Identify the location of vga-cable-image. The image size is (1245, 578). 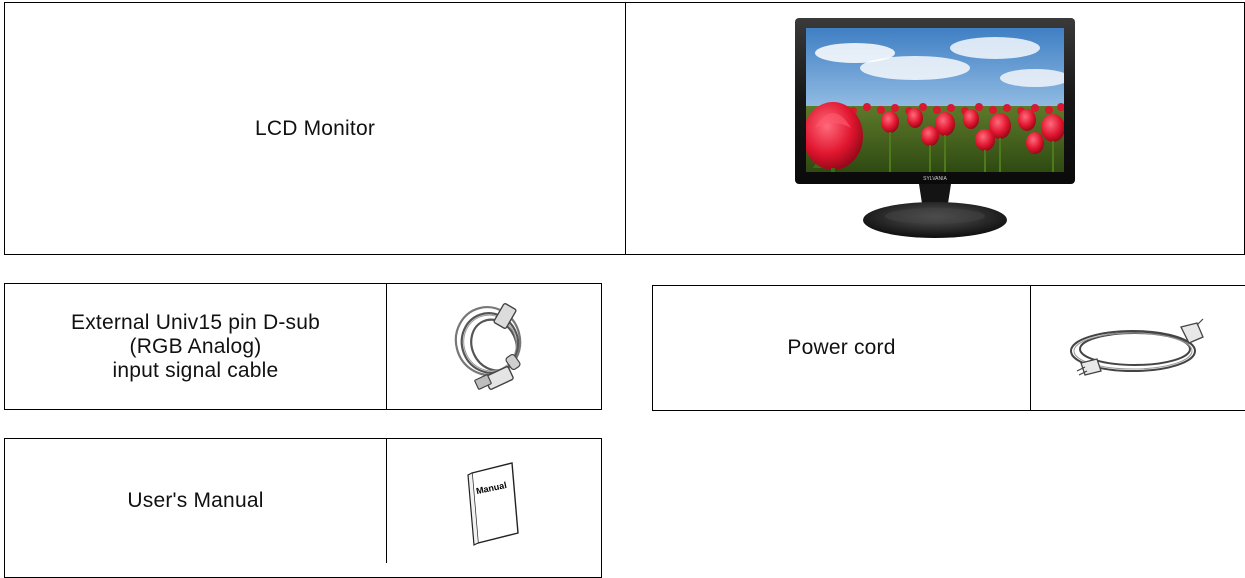
(488, 346).